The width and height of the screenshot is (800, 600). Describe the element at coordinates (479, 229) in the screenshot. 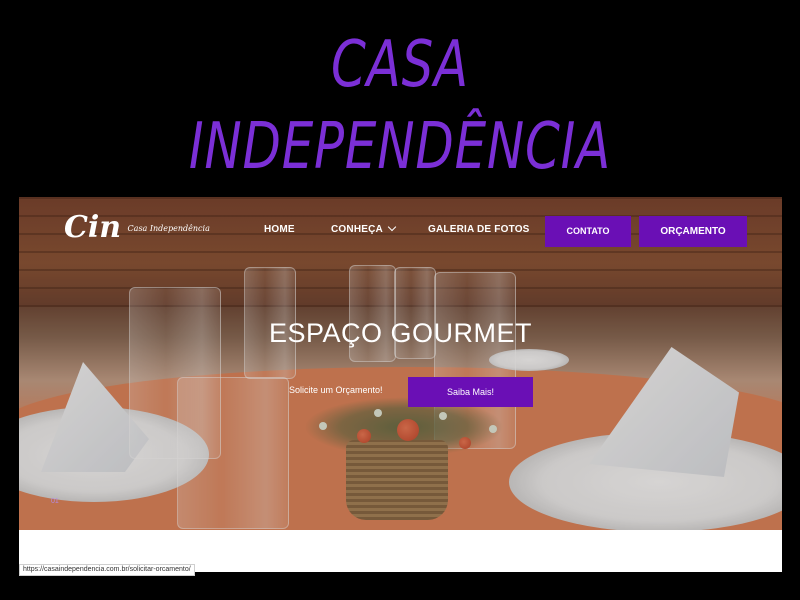

I see `nav-galeria: GALERIA DE FOTOS` at that location.